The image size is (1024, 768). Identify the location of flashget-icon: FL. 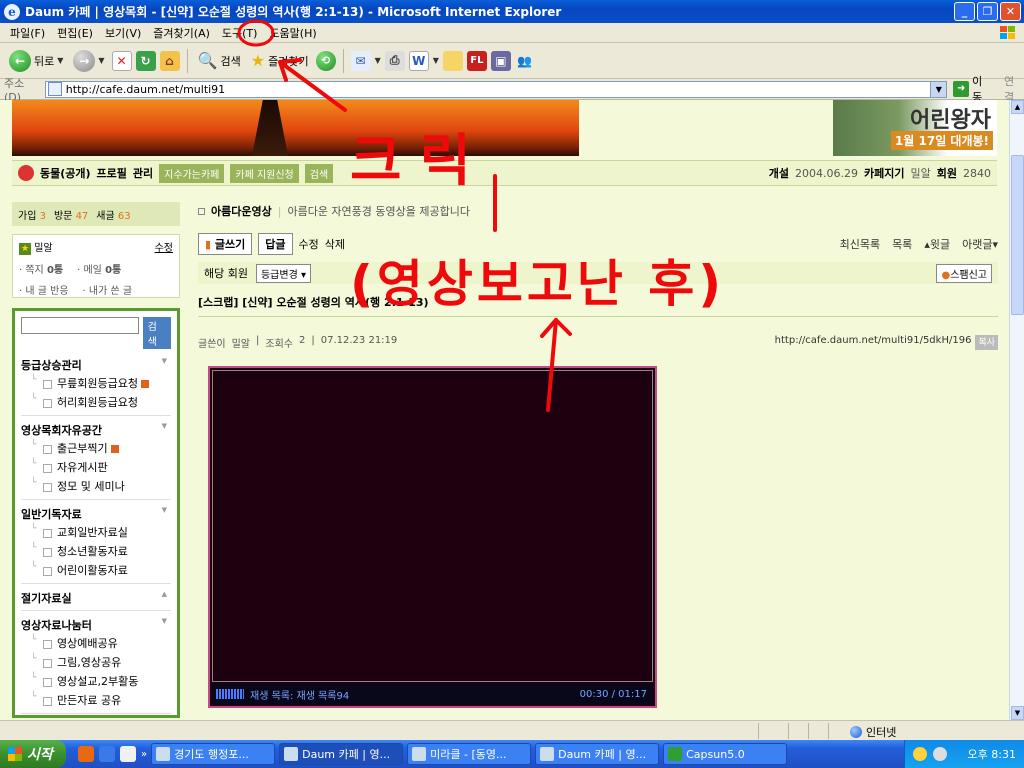
(476, 60).